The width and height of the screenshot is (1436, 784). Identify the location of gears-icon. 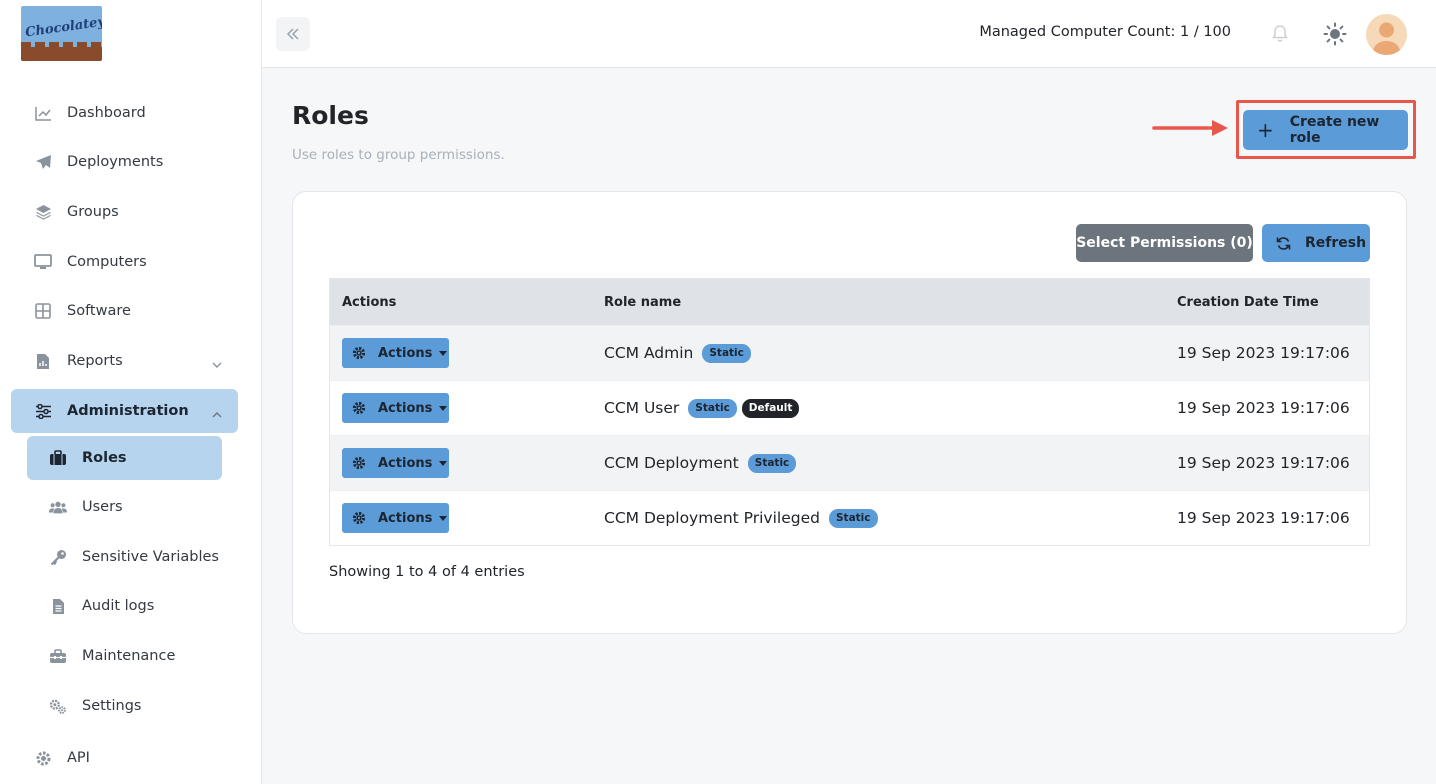
(58, 706).